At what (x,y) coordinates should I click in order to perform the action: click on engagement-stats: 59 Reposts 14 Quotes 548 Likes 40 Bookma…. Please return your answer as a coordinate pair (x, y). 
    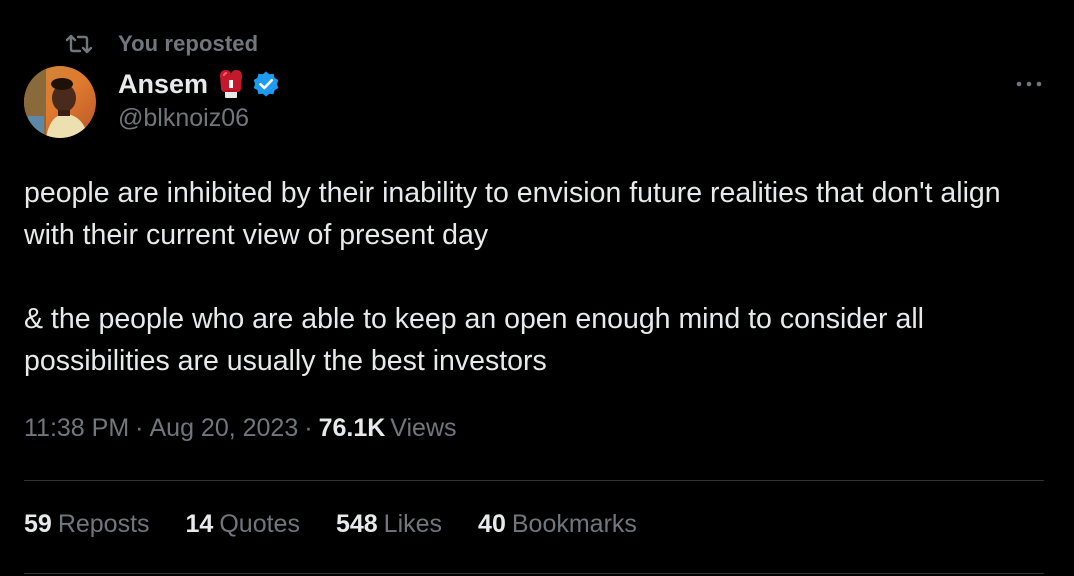
    Looking at the image, I should click on (348, 524).